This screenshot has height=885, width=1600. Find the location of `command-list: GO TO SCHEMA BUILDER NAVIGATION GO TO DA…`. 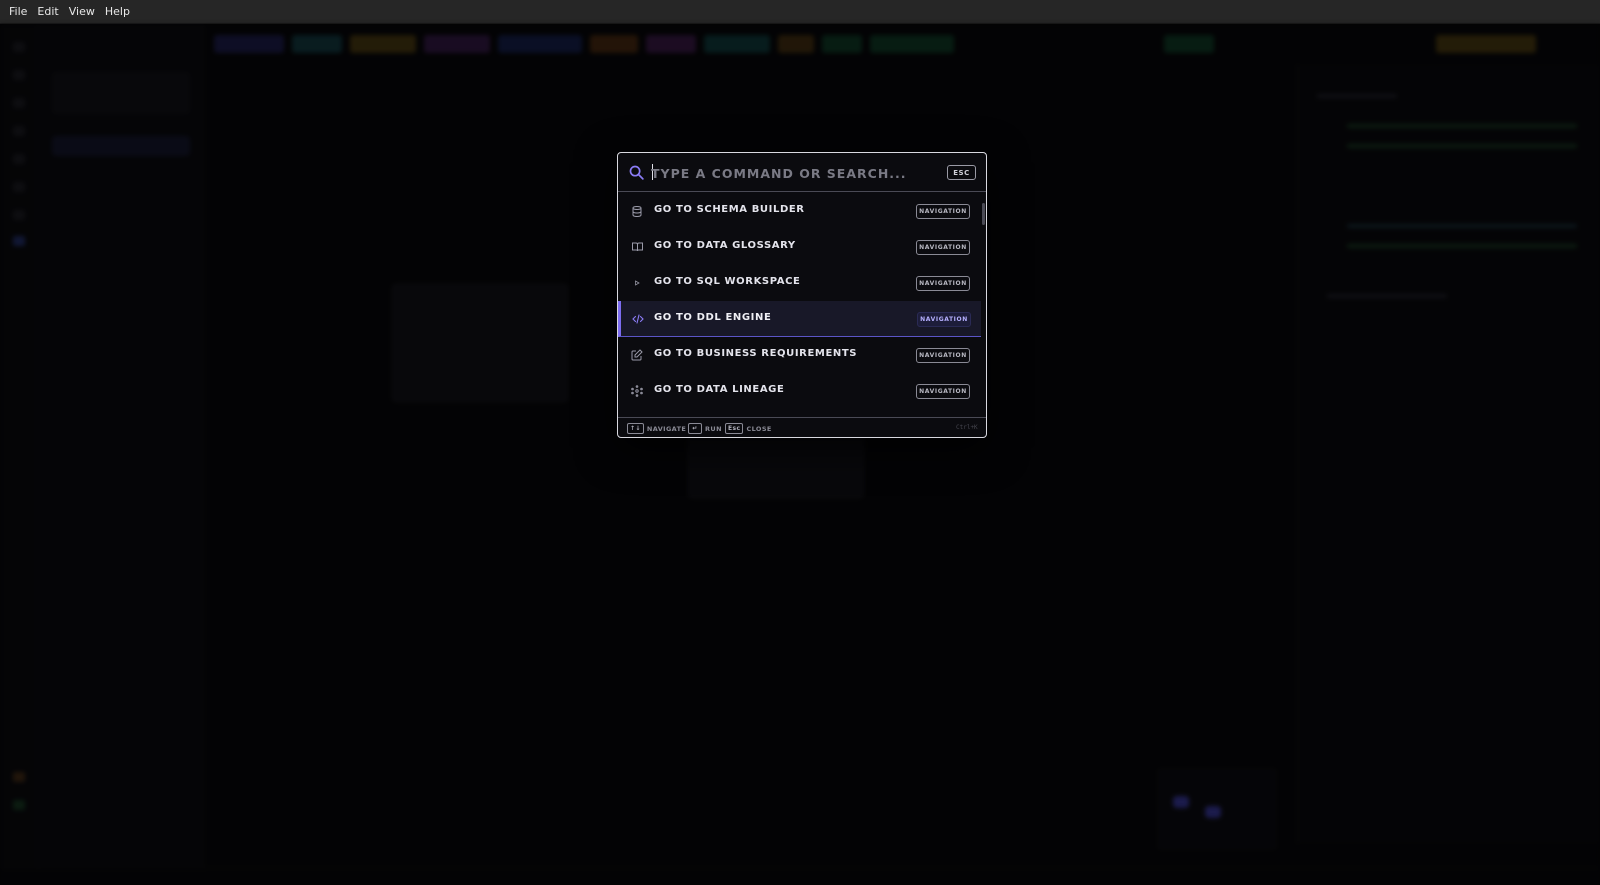

command-list: GO TO SCHEMA BUILDER NAVIGATION GO TO DA… is located at coordinates (802, 301).